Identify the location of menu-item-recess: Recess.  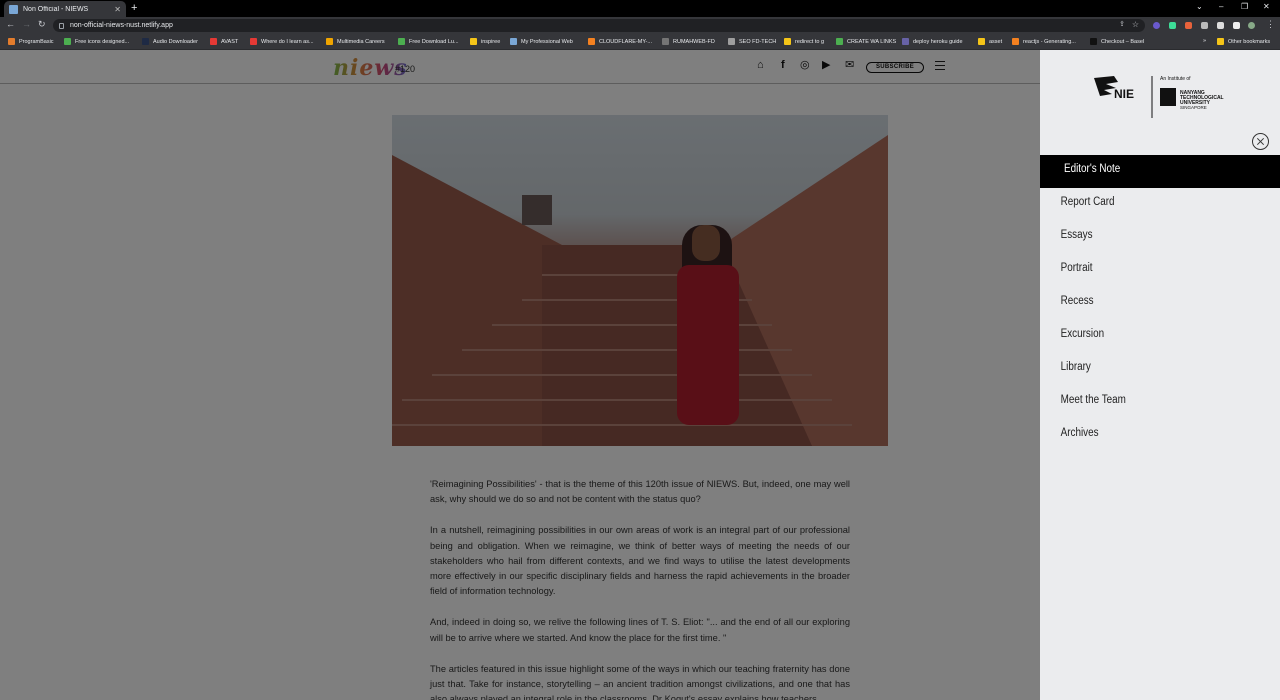
(1143, 303).